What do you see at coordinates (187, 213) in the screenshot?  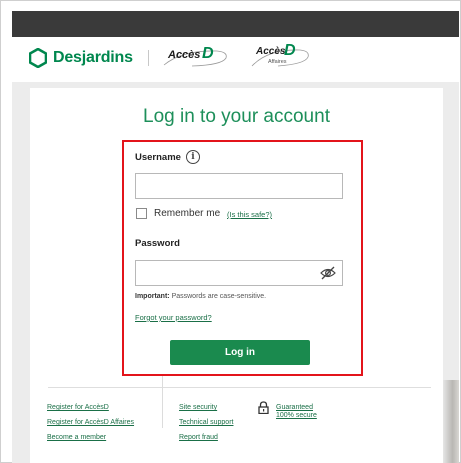 I see `remember-me-label: Remember me` at bounding box center [187, 213].